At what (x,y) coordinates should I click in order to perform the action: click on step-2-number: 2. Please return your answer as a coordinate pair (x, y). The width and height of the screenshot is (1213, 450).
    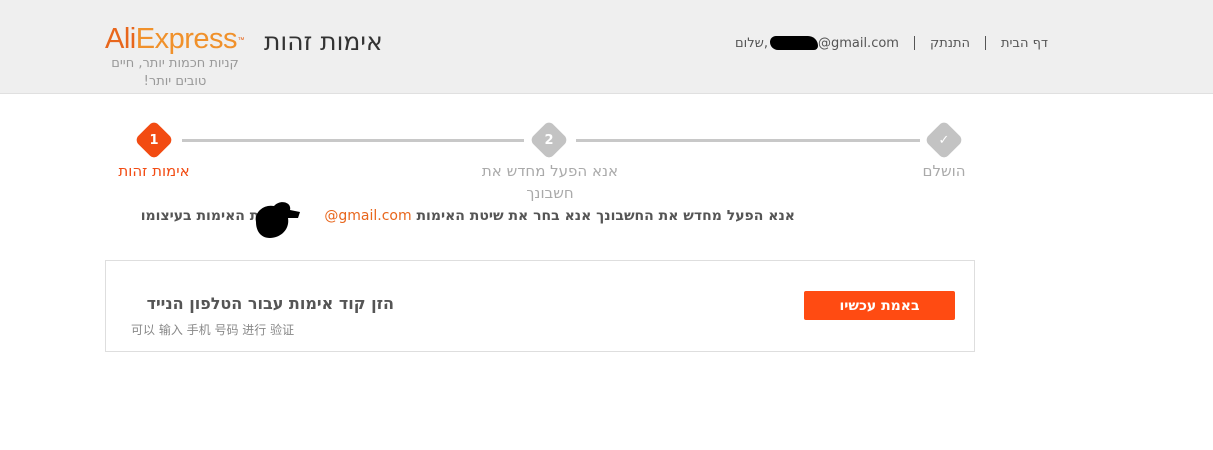
    Looking at the image, I should click on (549, 140).